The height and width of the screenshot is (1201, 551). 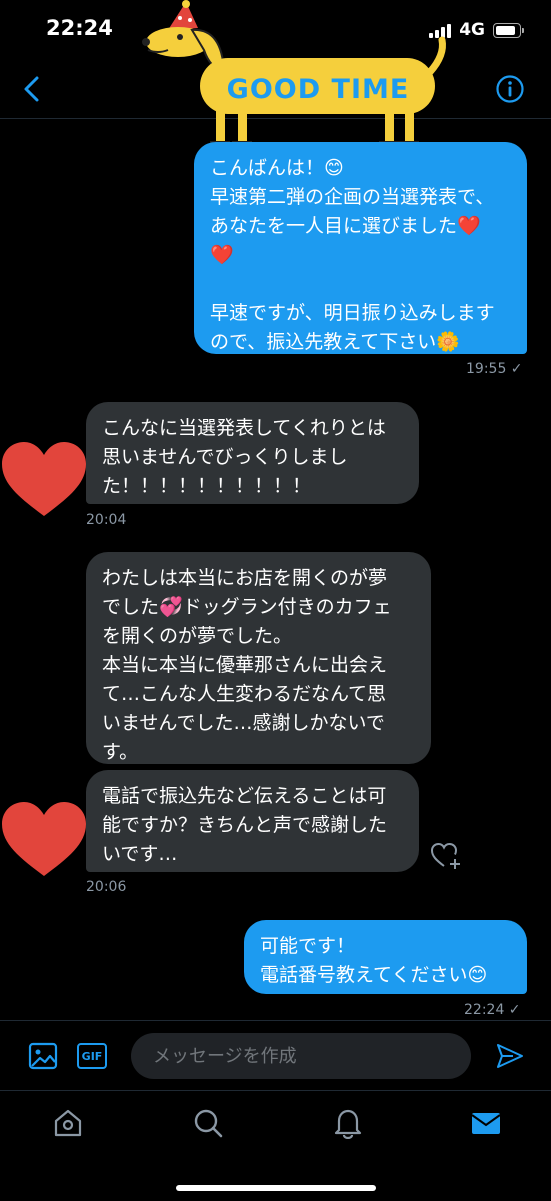 What do you see at coordinates (494, 369) in the screenshot?
I see `message-timestamp: 19:55 ✓` at bounding box center [494, 369].